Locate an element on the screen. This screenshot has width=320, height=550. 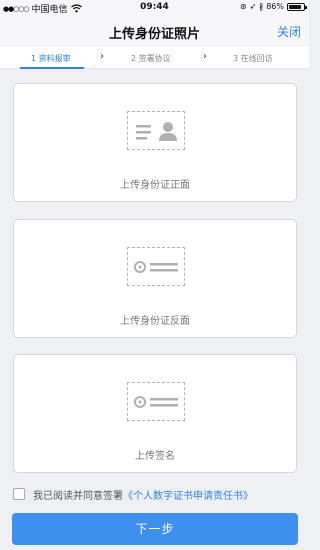
card-label: 上传签名 is located at coordinates (155, 456).